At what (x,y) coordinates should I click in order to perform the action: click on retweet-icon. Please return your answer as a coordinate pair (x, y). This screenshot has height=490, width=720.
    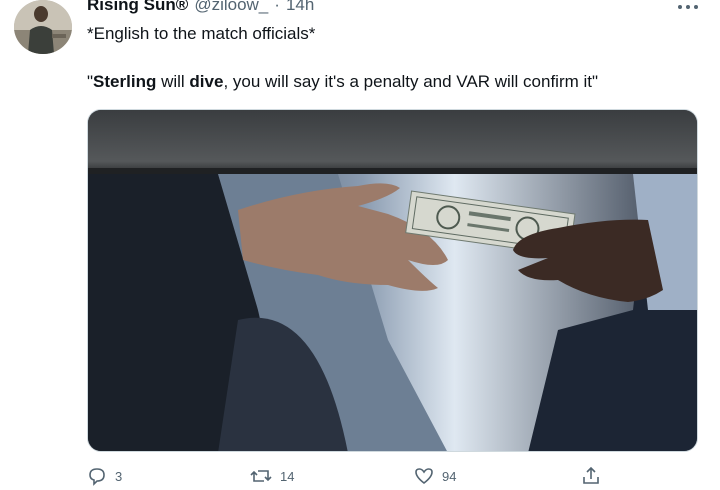
    Looking at the image, I should click on (261, 476).